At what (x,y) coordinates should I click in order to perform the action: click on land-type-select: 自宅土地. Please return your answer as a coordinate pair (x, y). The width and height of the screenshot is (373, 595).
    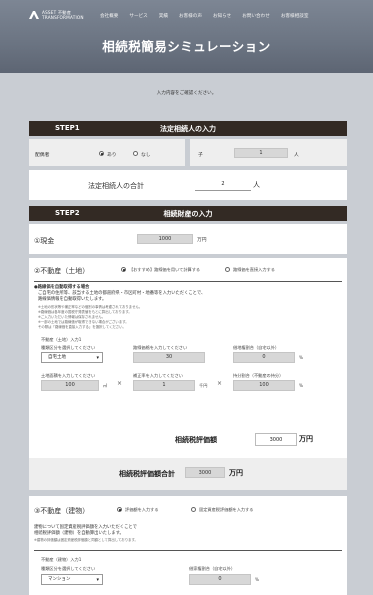
    Looking at the image, I should click on (72, 357).